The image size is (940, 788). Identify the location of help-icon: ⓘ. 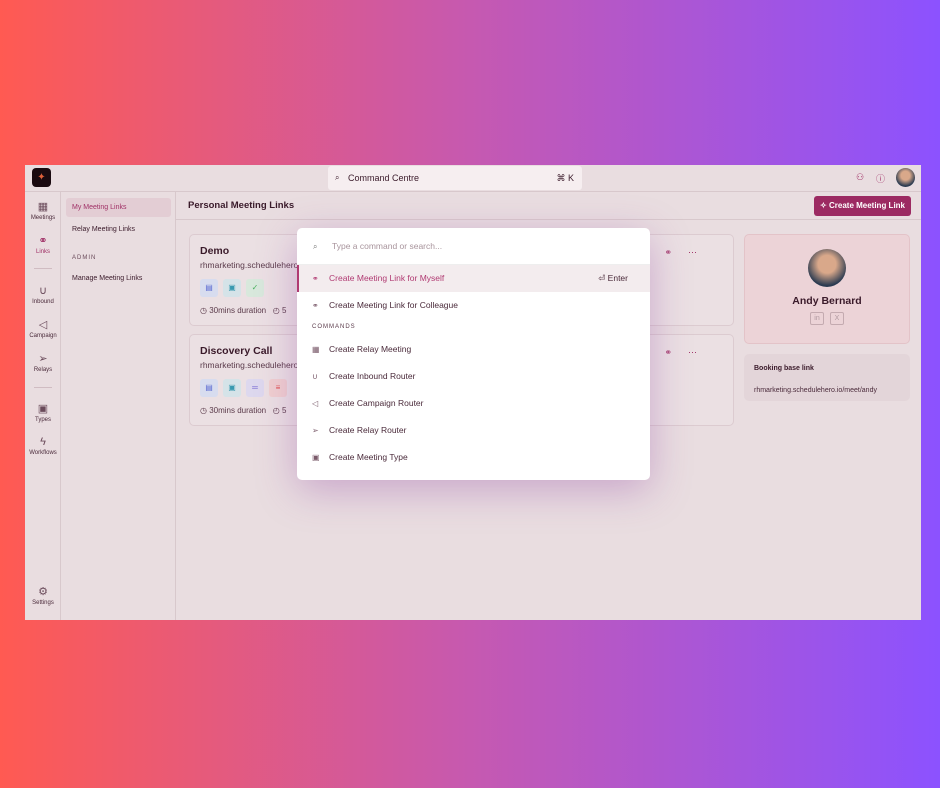
(880, 178).